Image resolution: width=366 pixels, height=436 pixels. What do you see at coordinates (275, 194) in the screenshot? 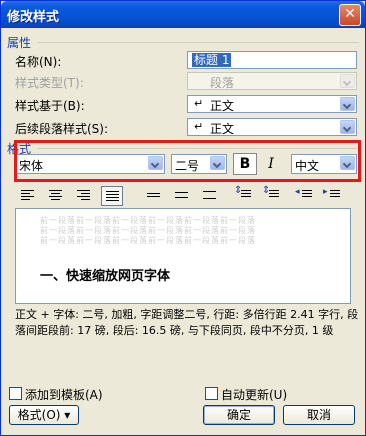
I see `space-after-icon` at bounding box center [275, 194].